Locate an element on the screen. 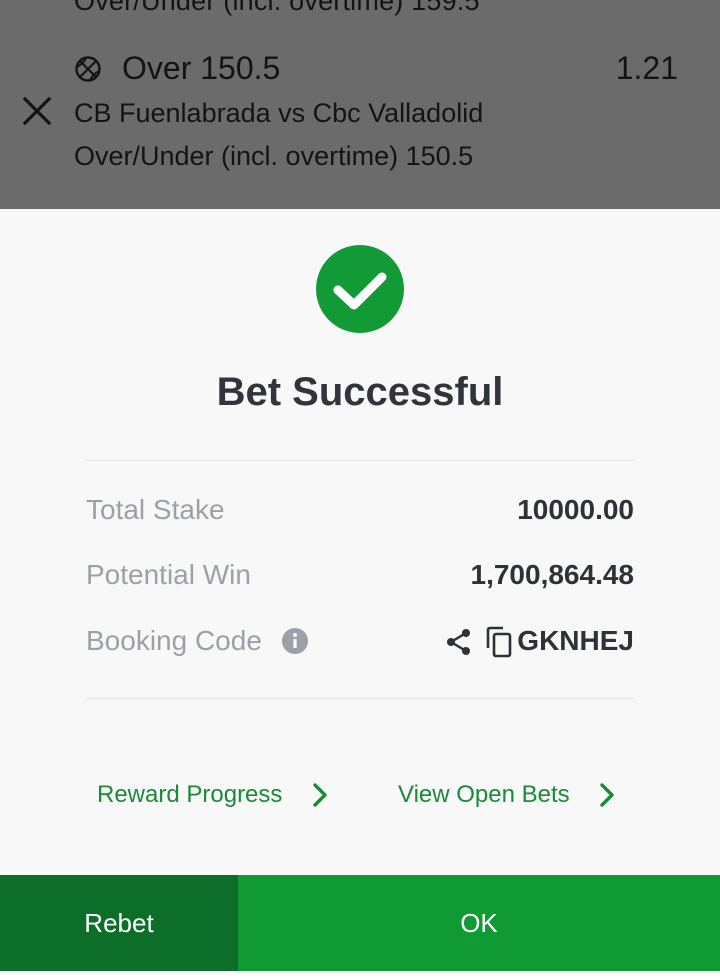  total-stake-row: Total Stake 10000.00 is located at coordinates (360, 514).